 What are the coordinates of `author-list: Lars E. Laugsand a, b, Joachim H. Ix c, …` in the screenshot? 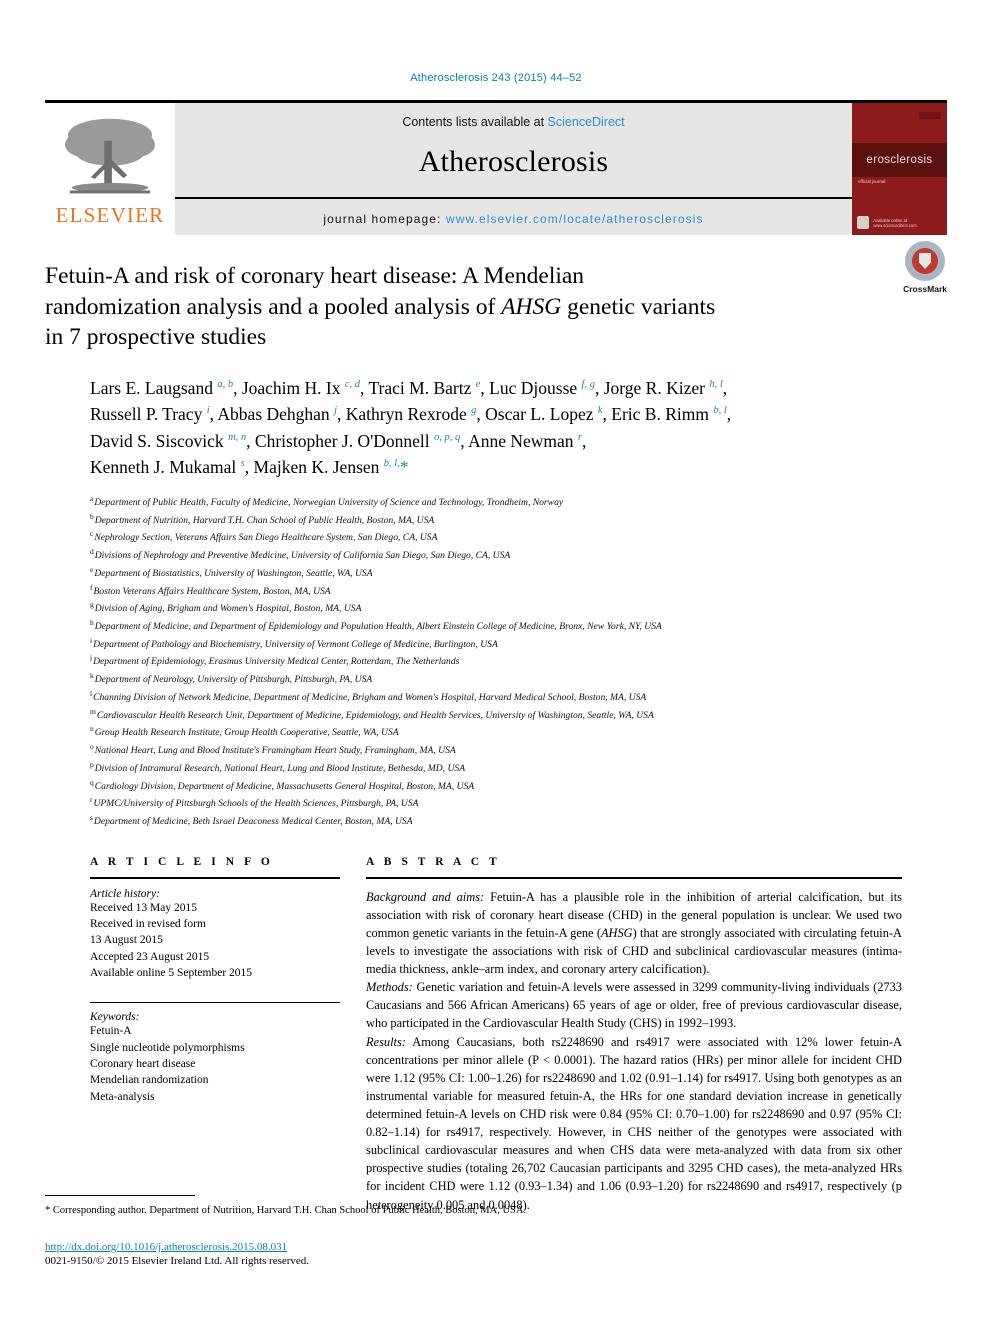 It's located at (411, 427).